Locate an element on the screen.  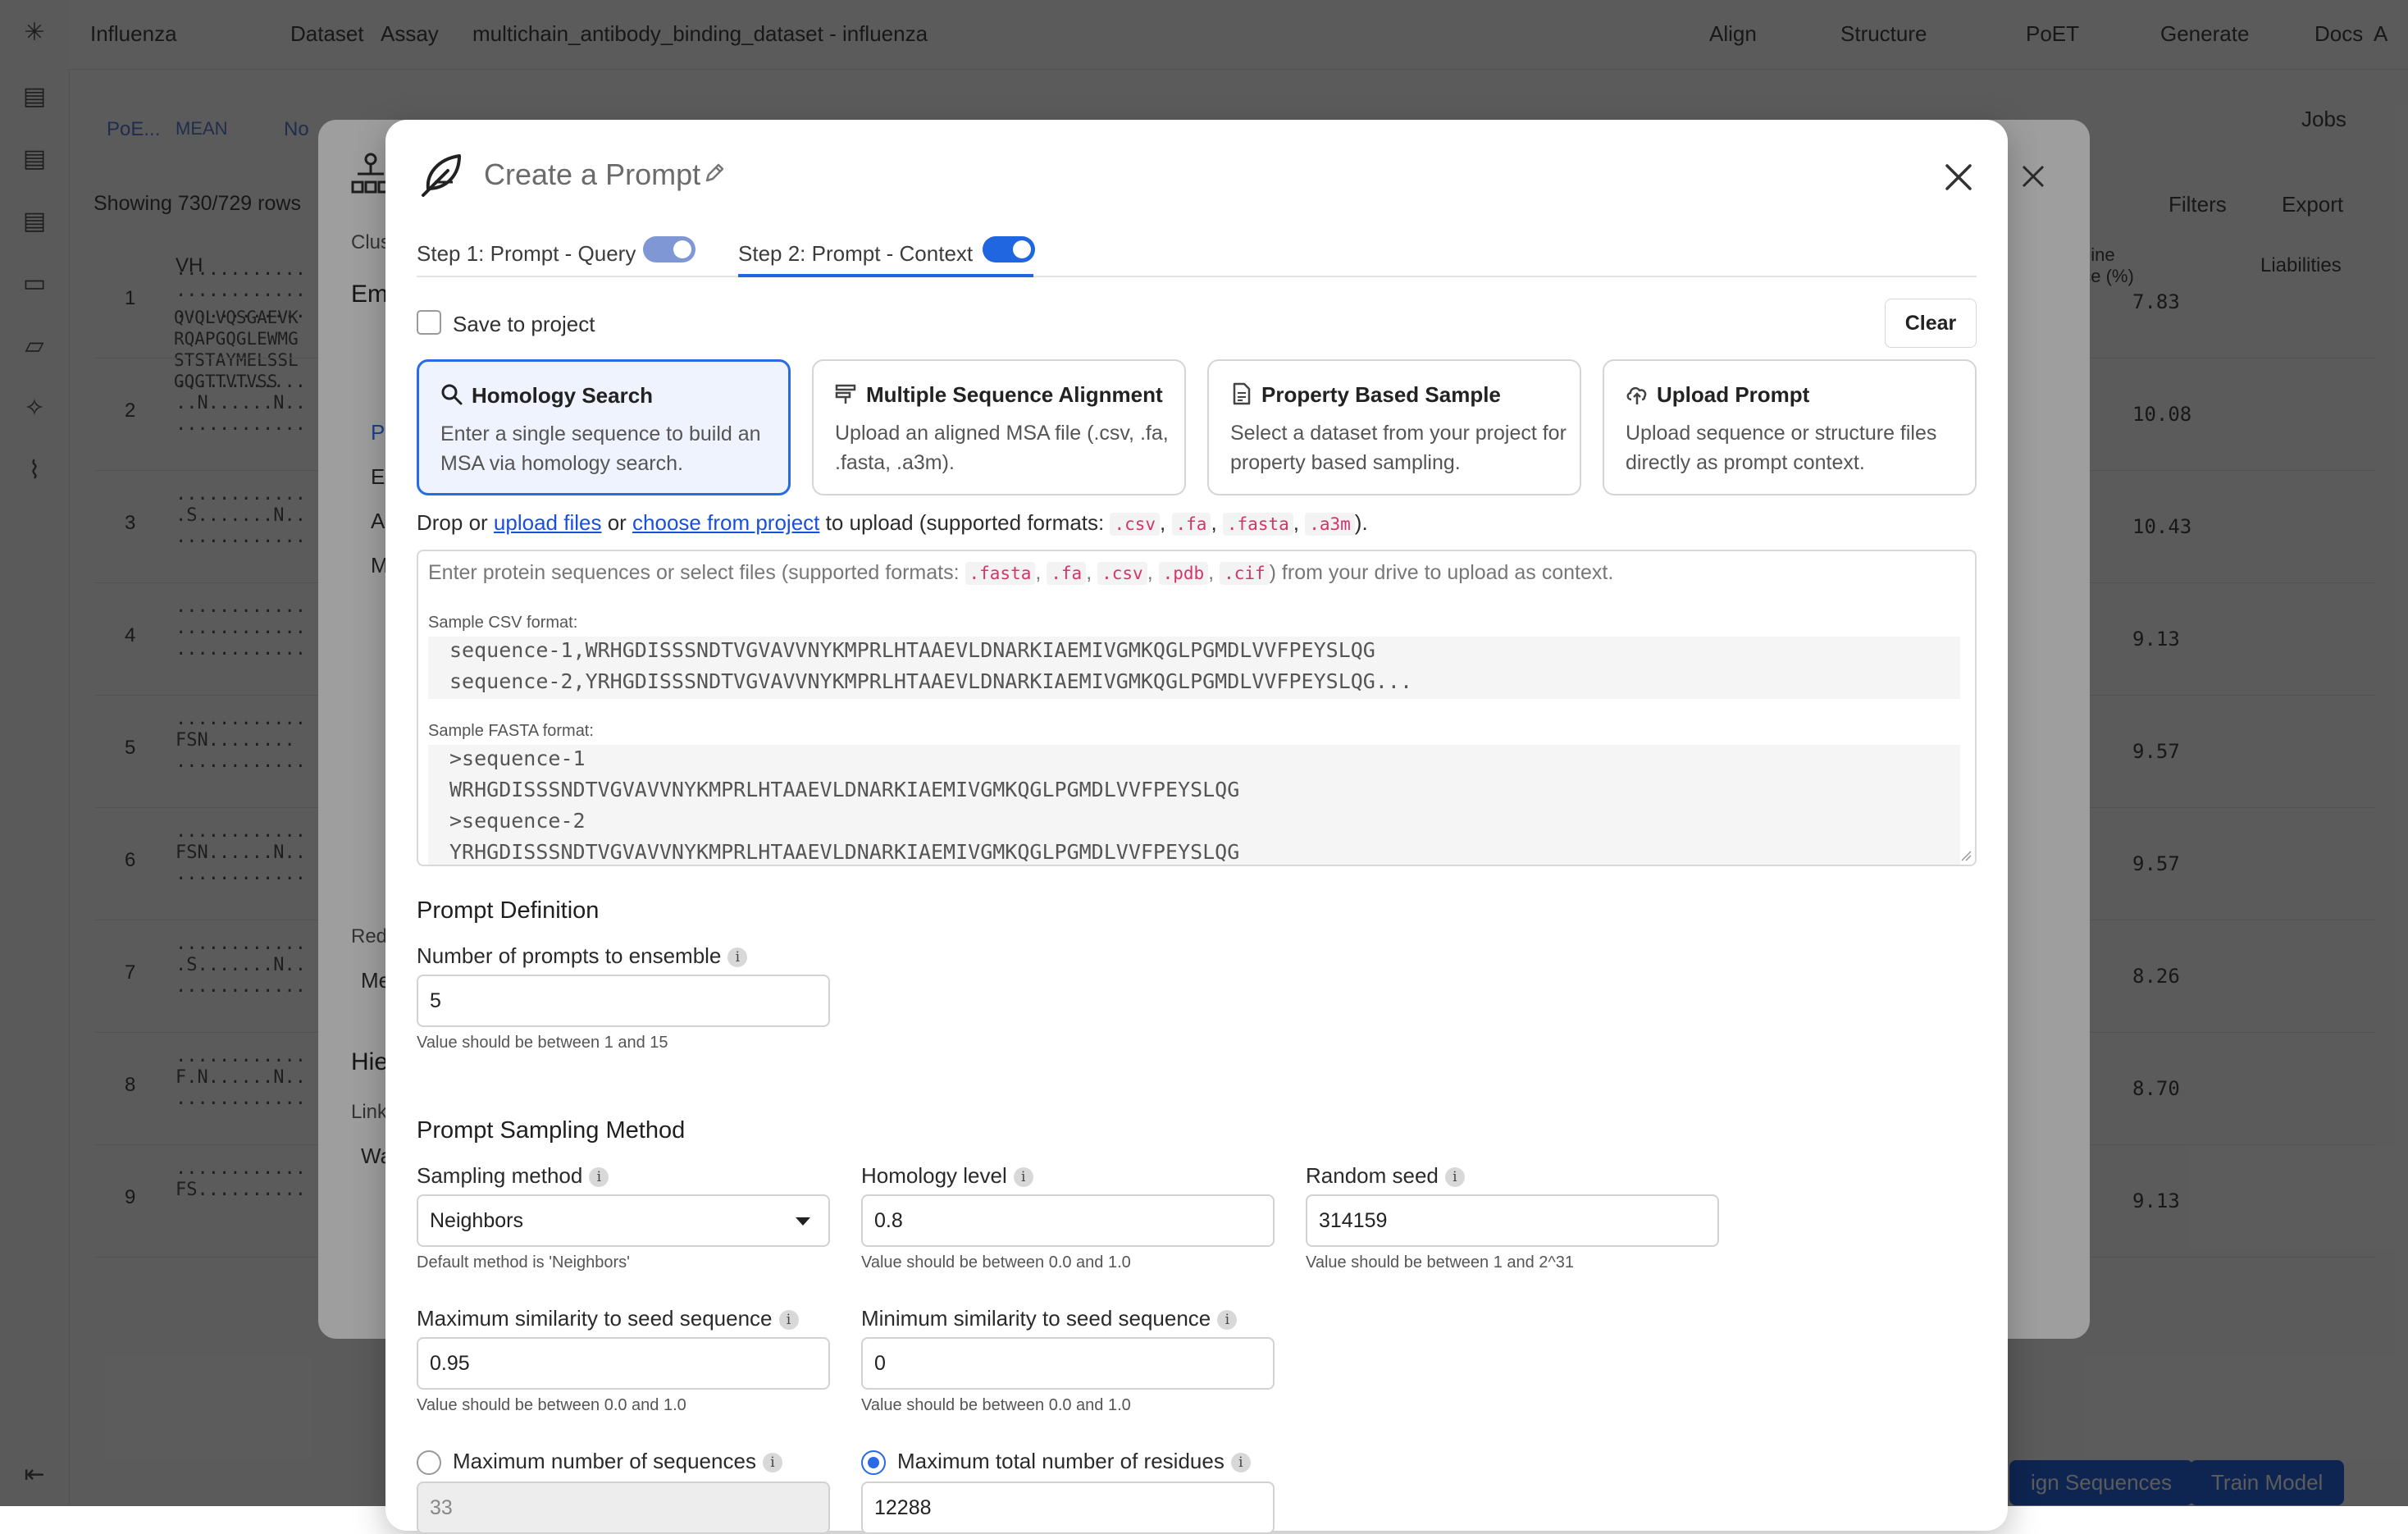
modal-title: Create a Prompt is located at coordinates (592, 174).